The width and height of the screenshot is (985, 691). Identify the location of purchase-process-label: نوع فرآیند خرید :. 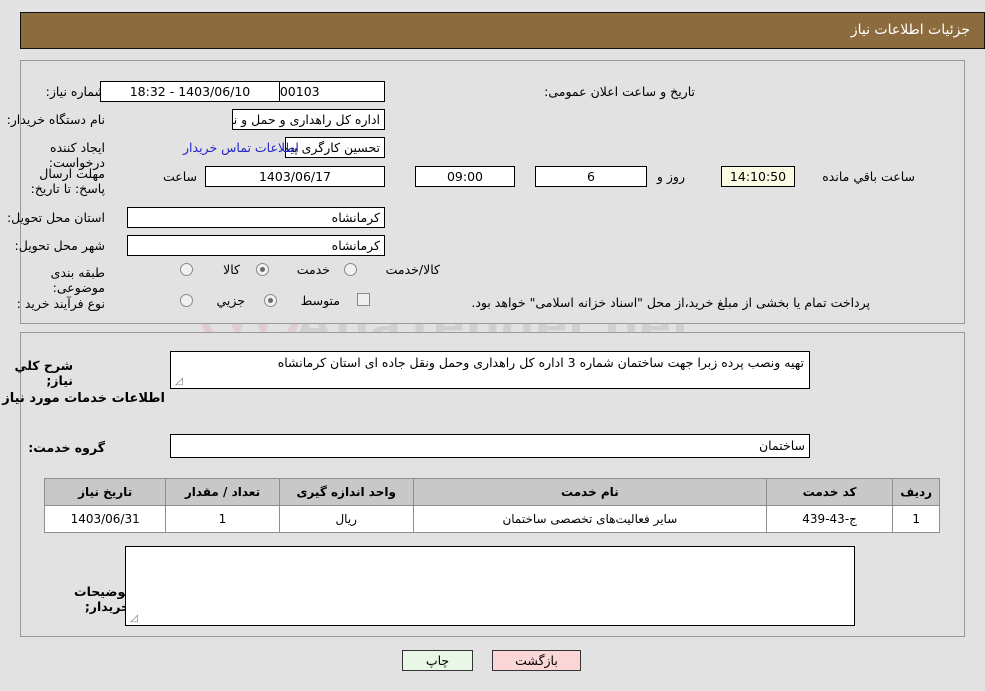
(60, 303).